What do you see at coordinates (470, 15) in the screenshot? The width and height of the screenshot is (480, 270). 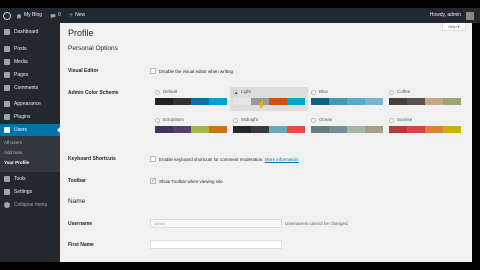 I see `avatar` at bounding box center [470, 15].